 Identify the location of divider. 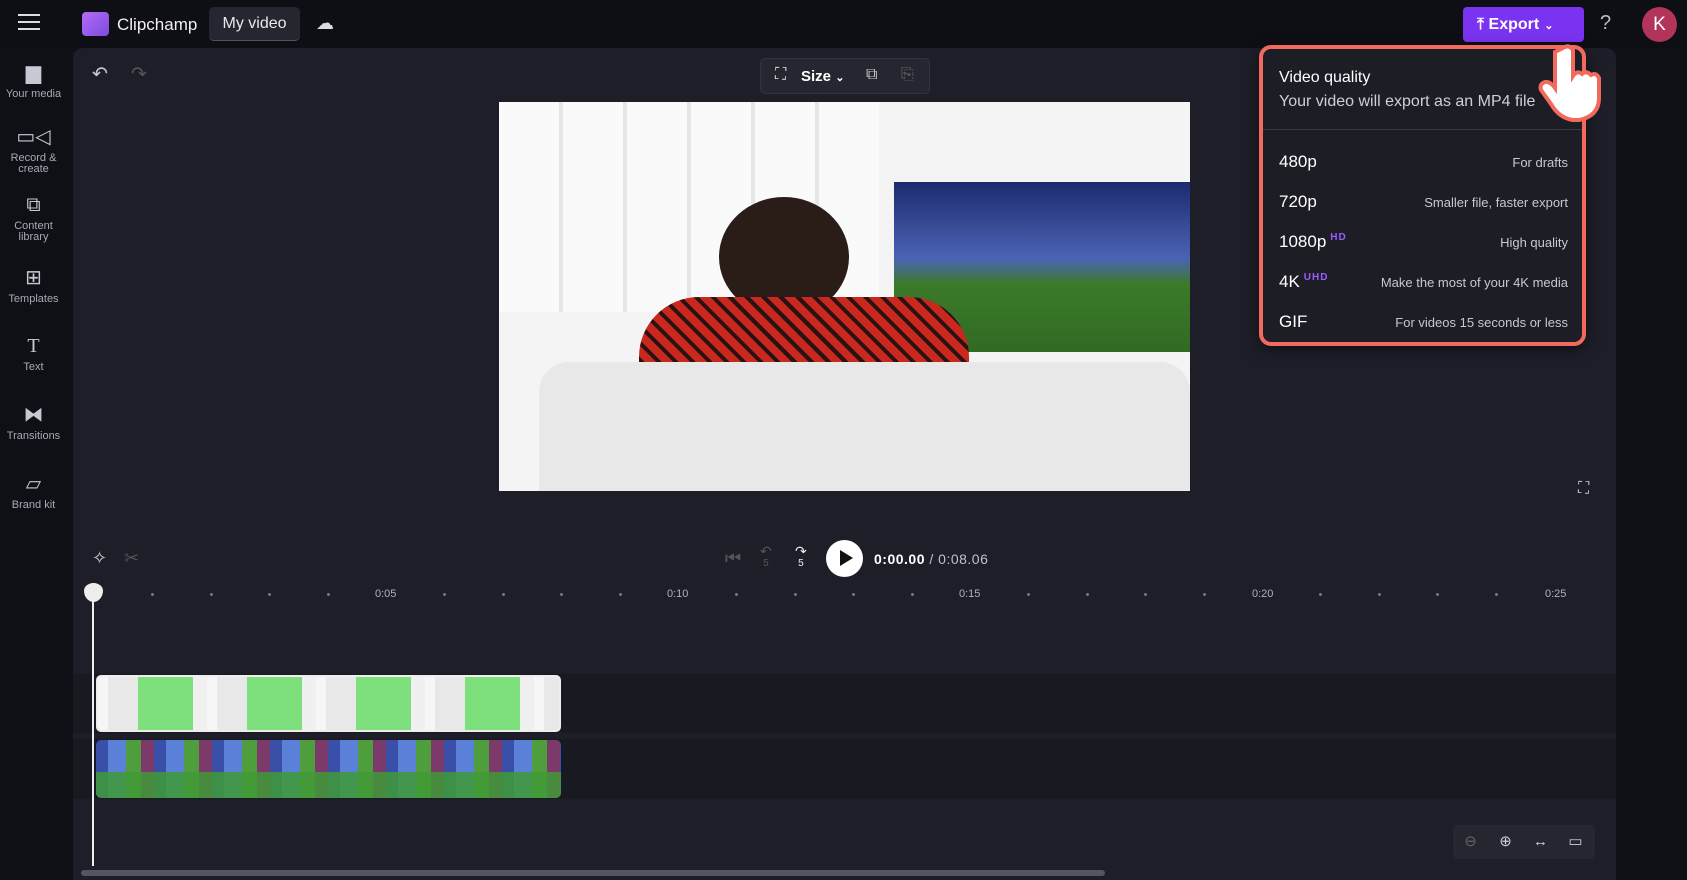
(1422, 129).